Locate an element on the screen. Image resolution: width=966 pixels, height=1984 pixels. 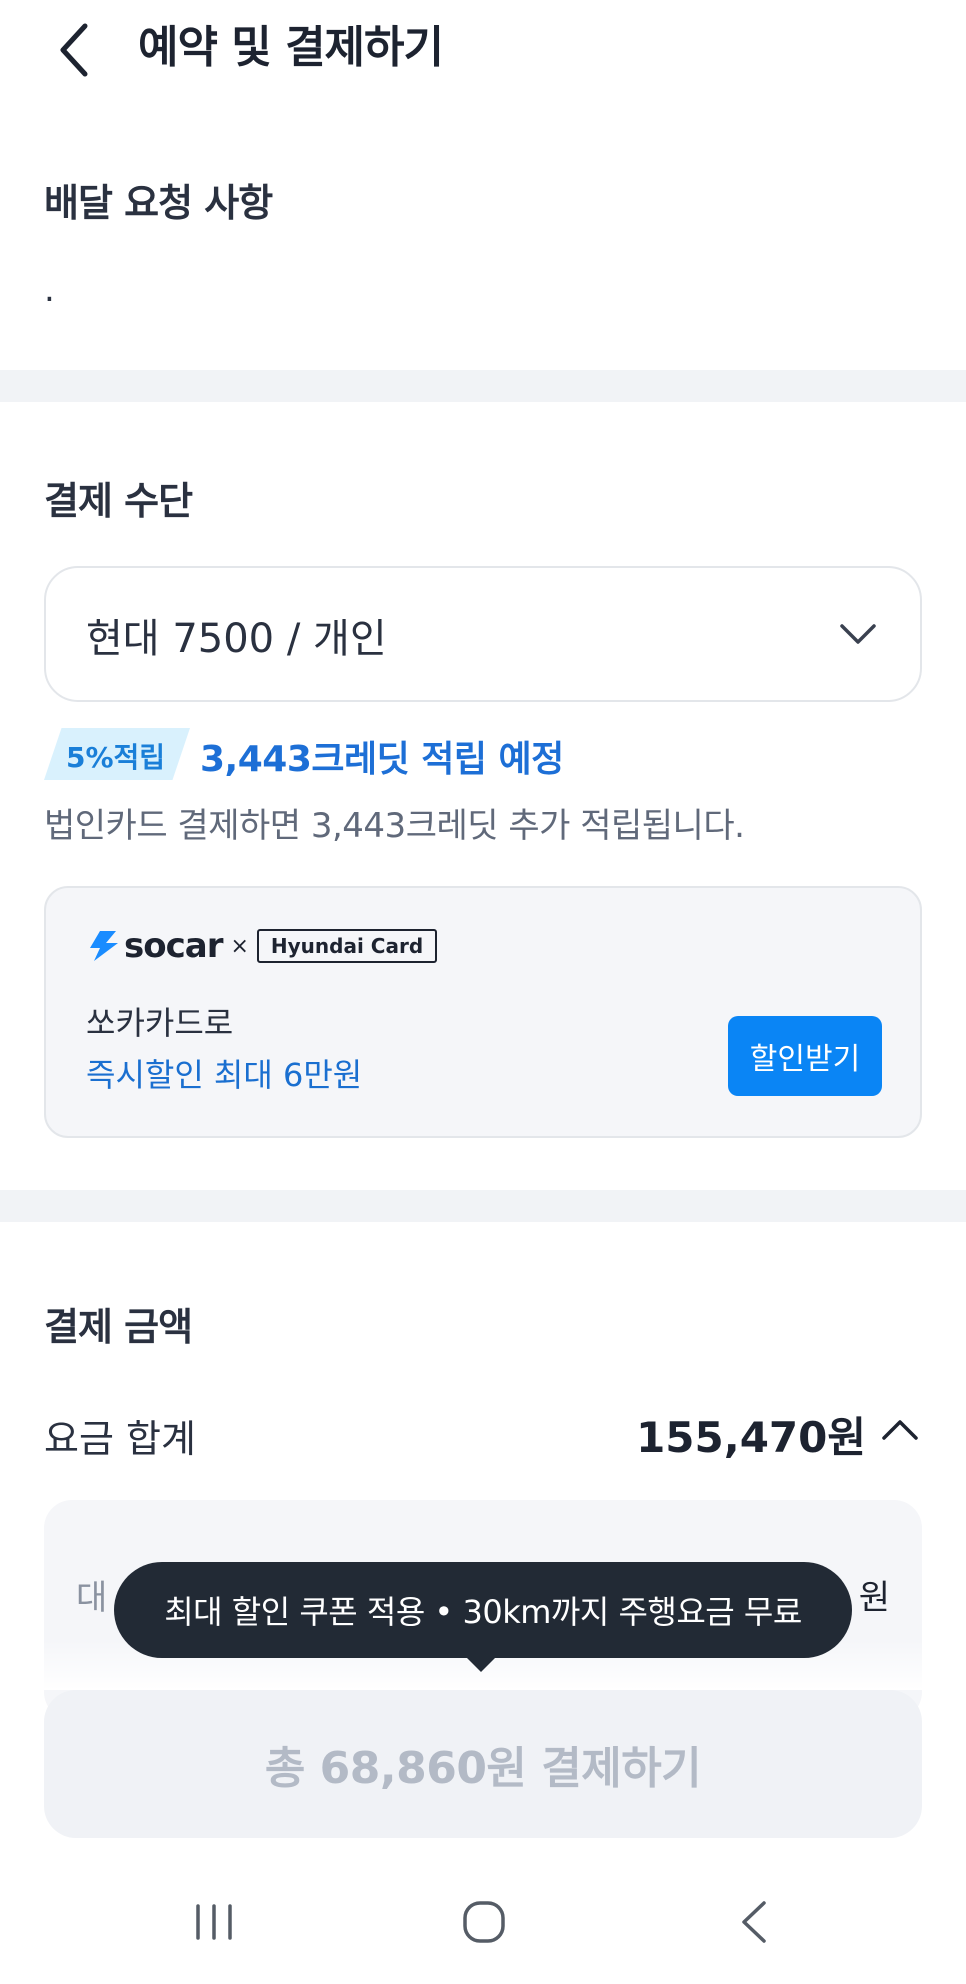
tooltip-tail is located at coordinates (481, 1663).